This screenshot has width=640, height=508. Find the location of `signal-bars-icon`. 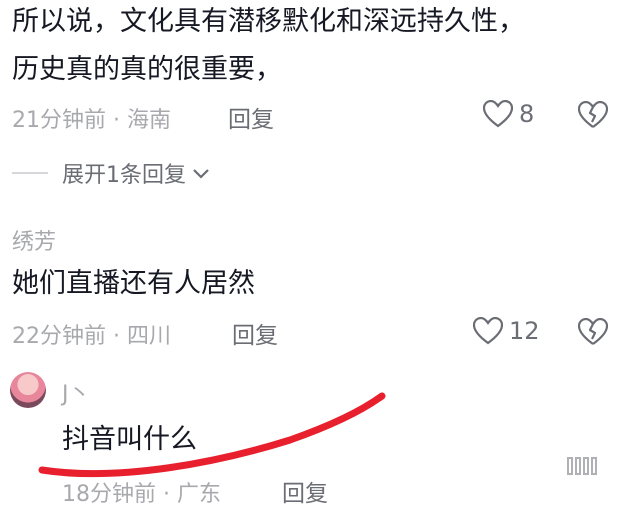

signal-bars-icon is located at coordinates (583, 468).